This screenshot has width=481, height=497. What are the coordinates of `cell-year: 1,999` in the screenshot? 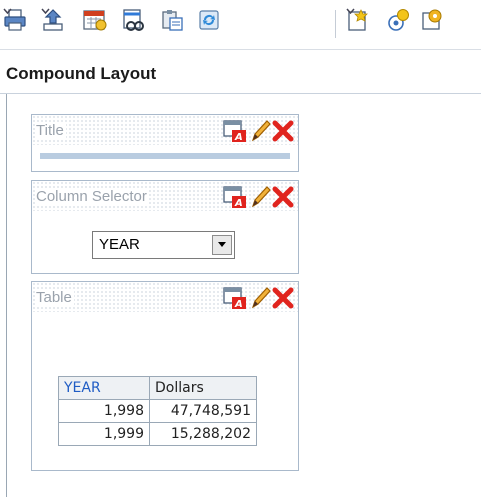 It's located at (104, 434).